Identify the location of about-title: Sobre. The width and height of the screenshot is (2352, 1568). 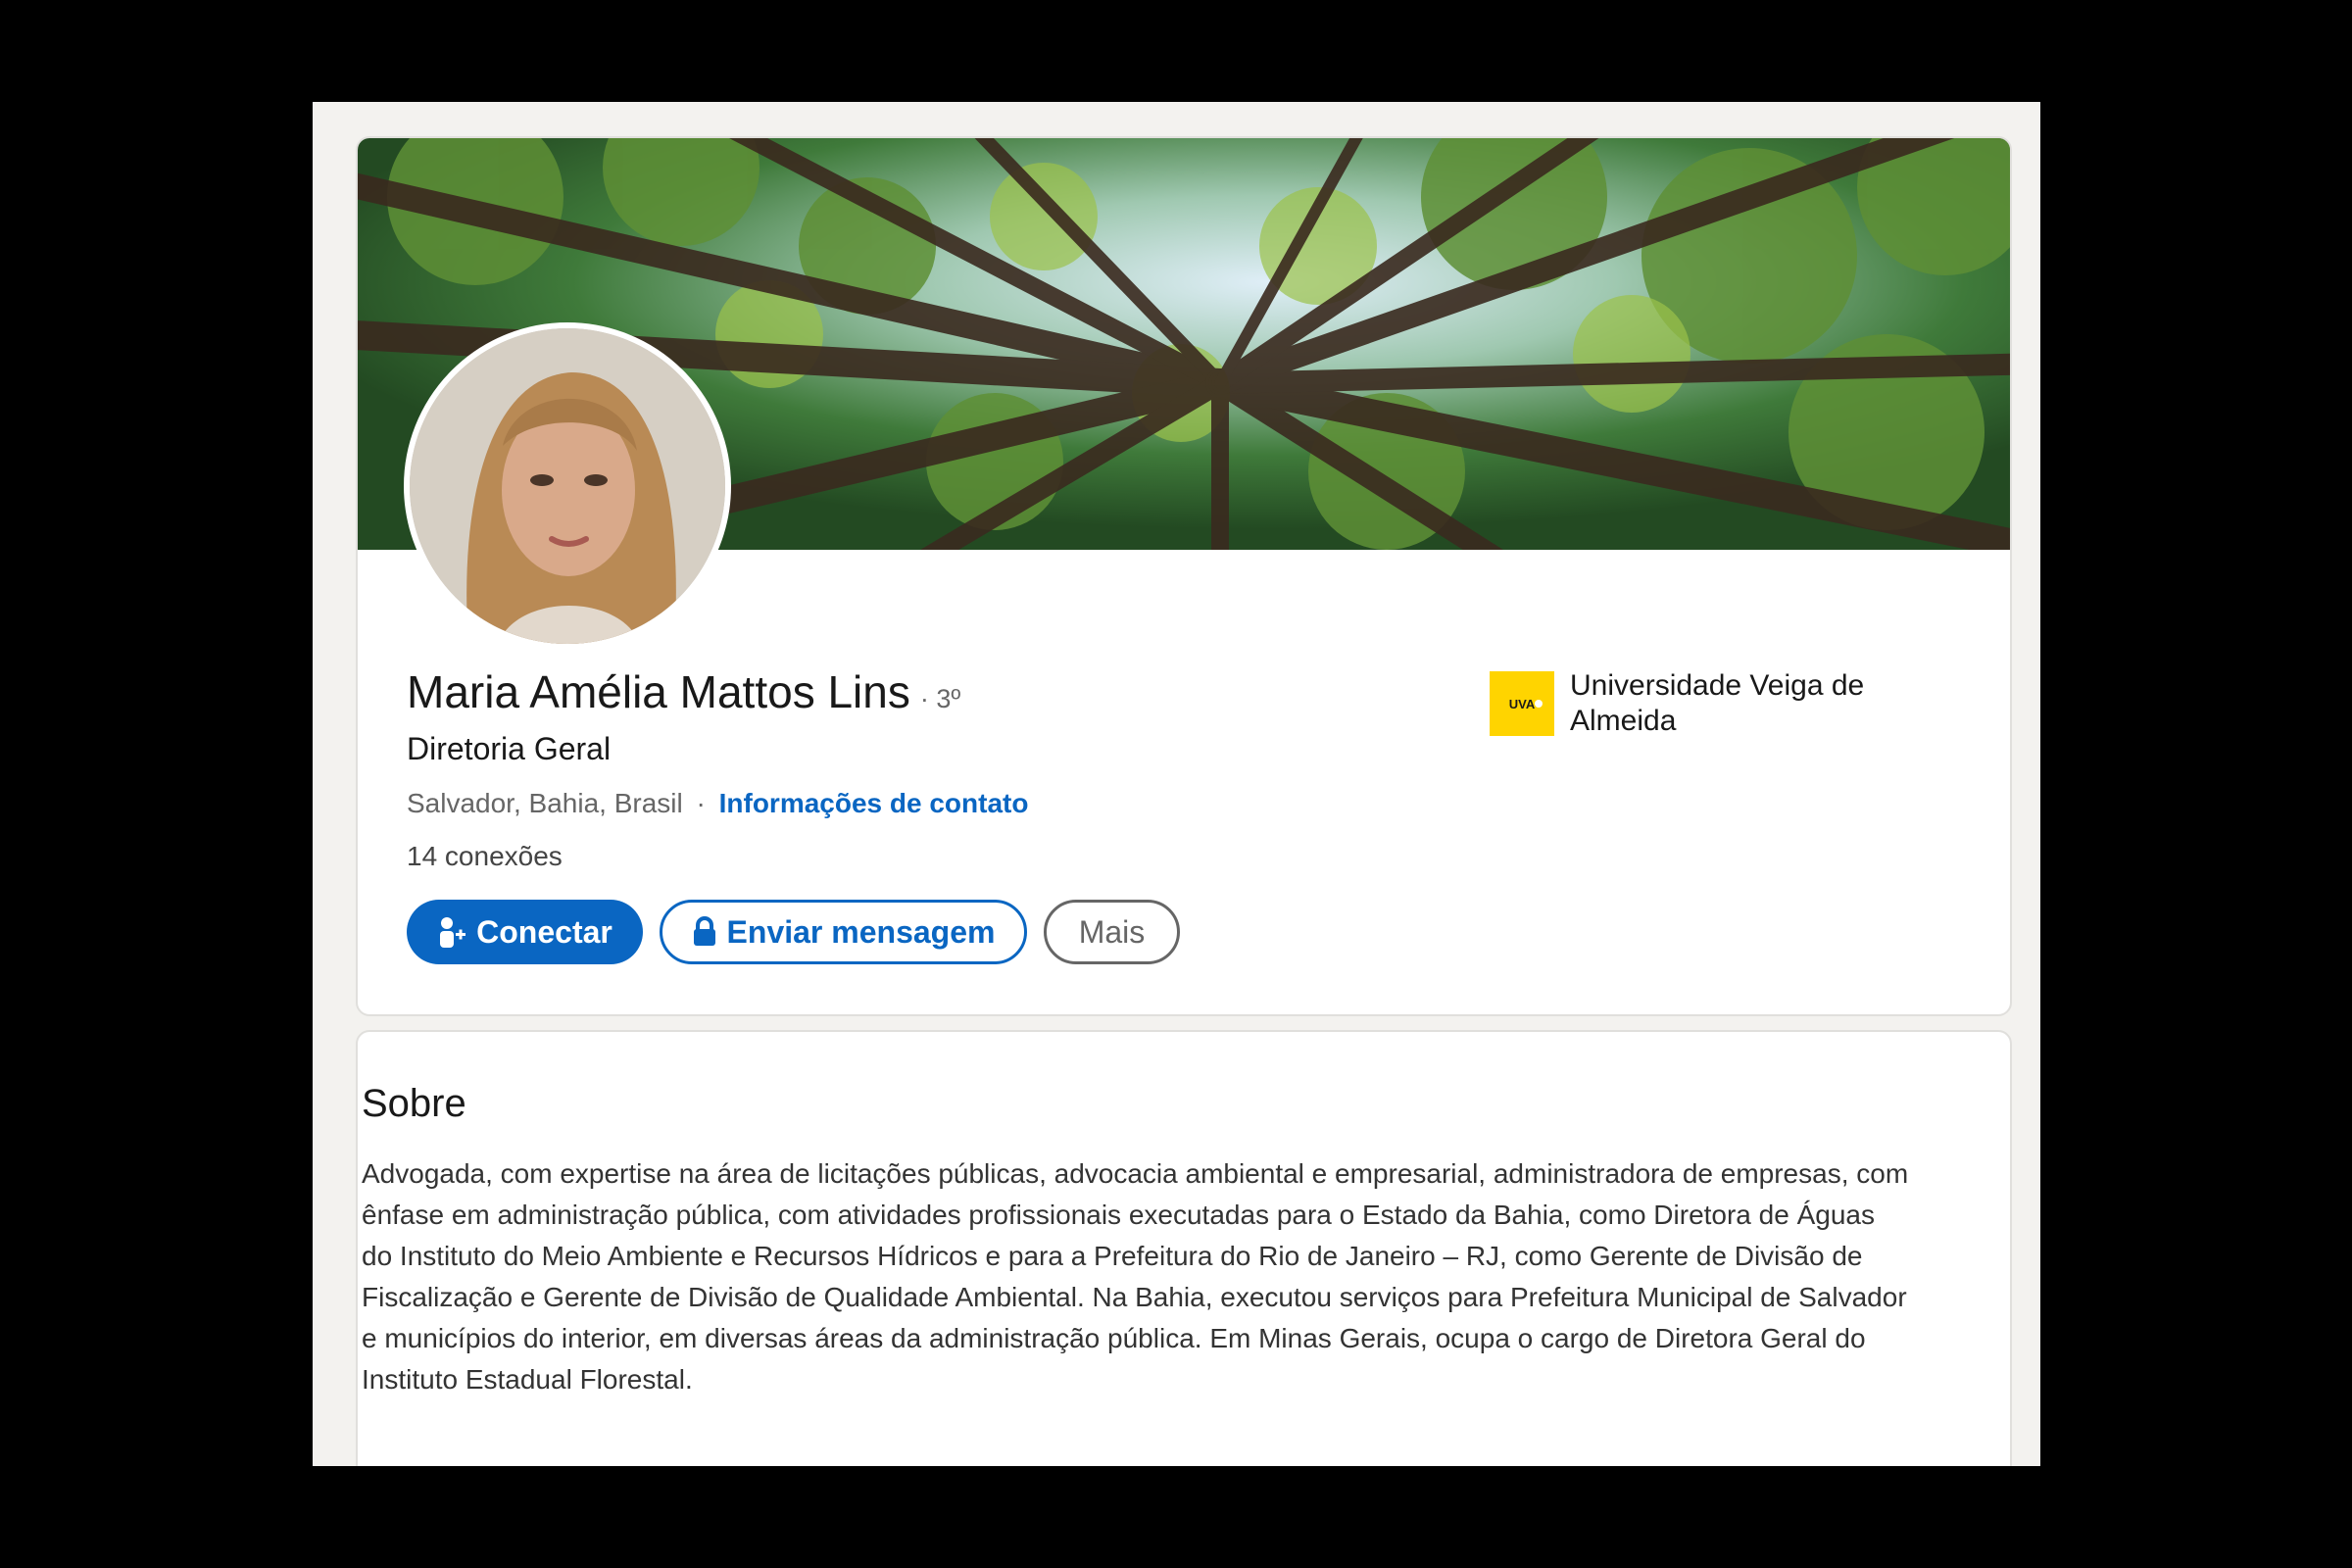
(414, 1103).